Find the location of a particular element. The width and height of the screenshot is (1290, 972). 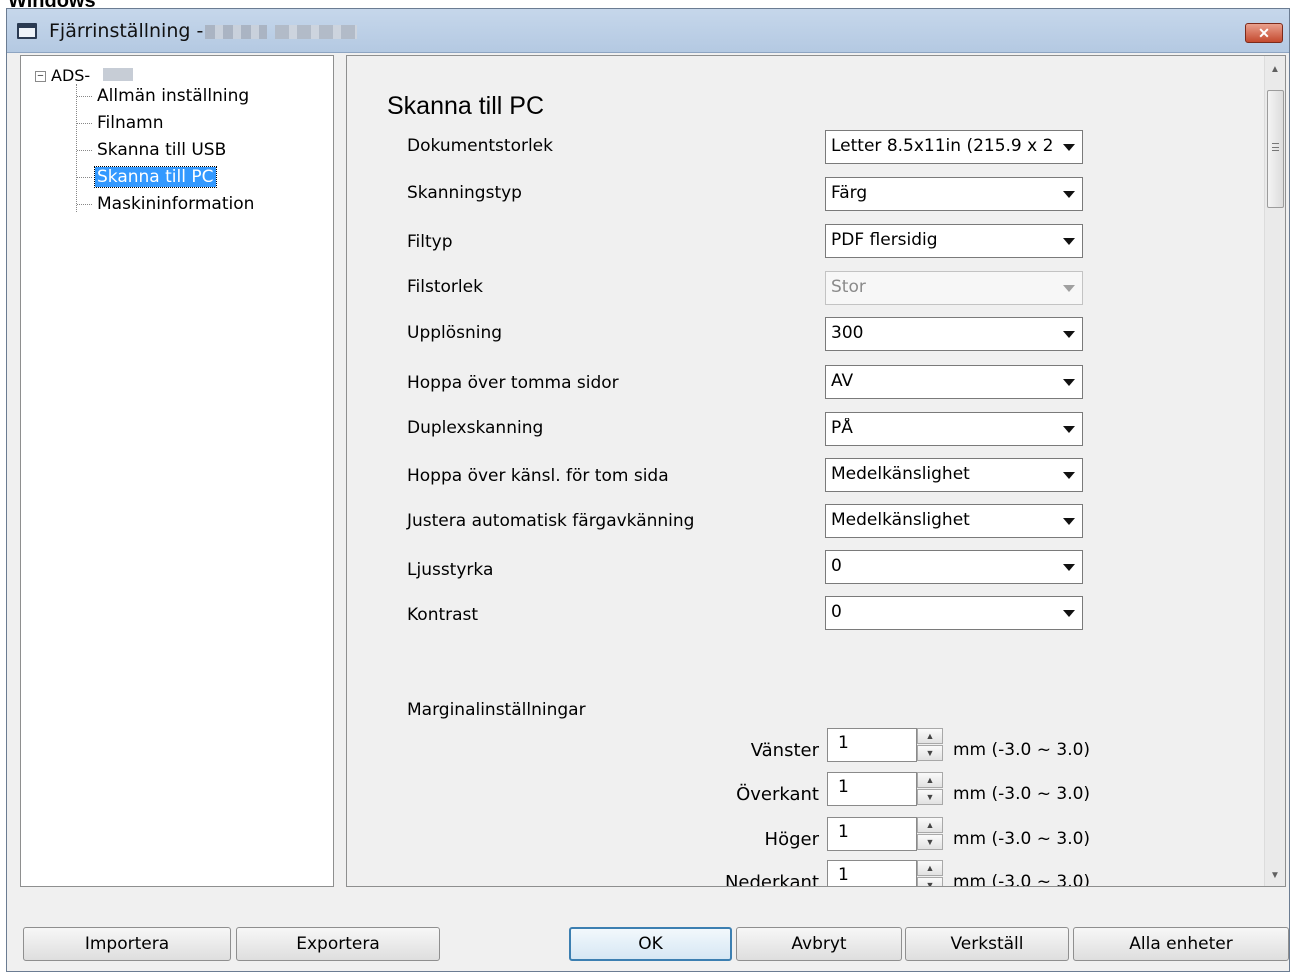

setting-label: Filtyp is located at coordinates (430, 242).